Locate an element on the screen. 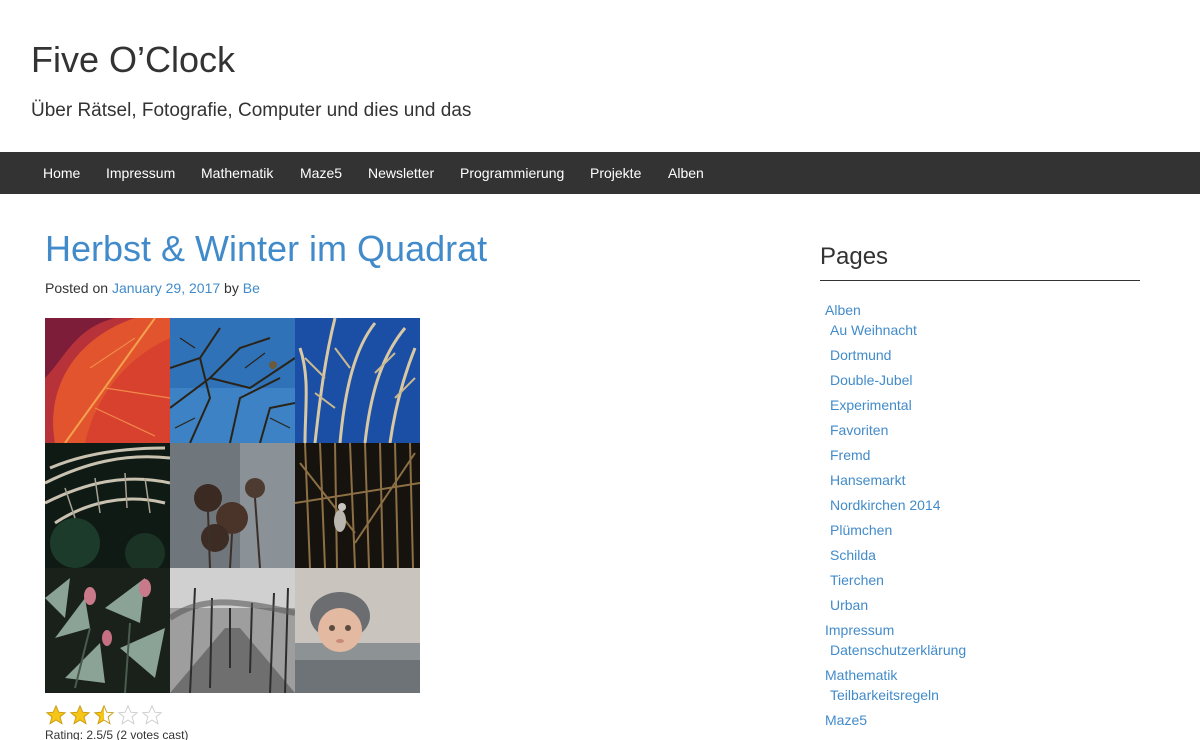  page-link-au-weihnacht: Au Weihnacht is located at coordinates (873, 330).